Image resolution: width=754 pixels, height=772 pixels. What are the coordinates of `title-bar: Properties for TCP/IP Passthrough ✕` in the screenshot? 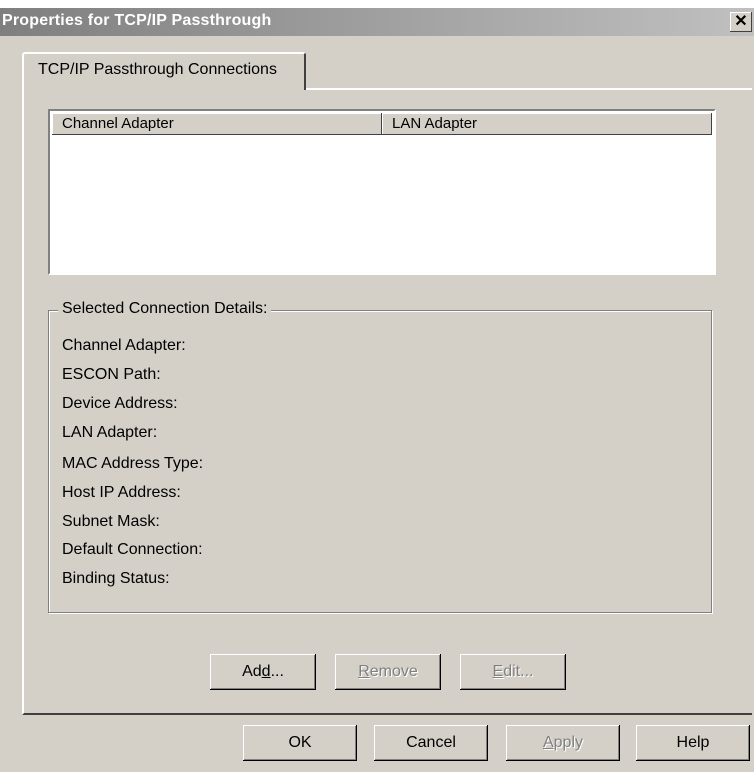 It's located at (377, 22).